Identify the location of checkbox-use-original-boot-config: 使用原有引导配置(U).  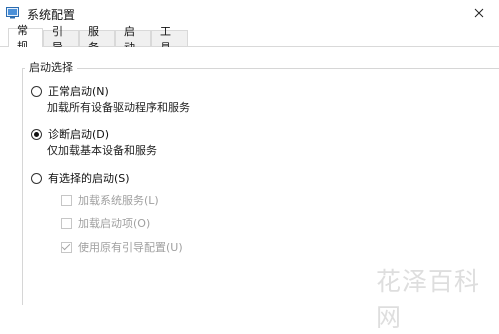
(122, 247).